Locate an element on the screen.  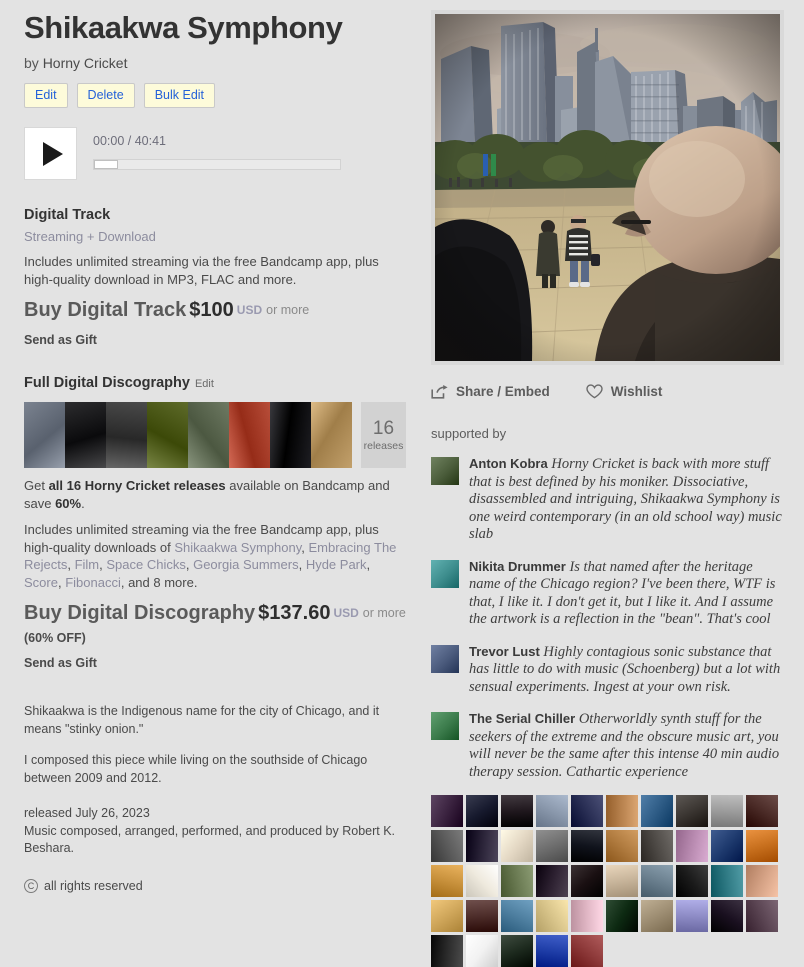
play-button is located at coordinates (50, 153).